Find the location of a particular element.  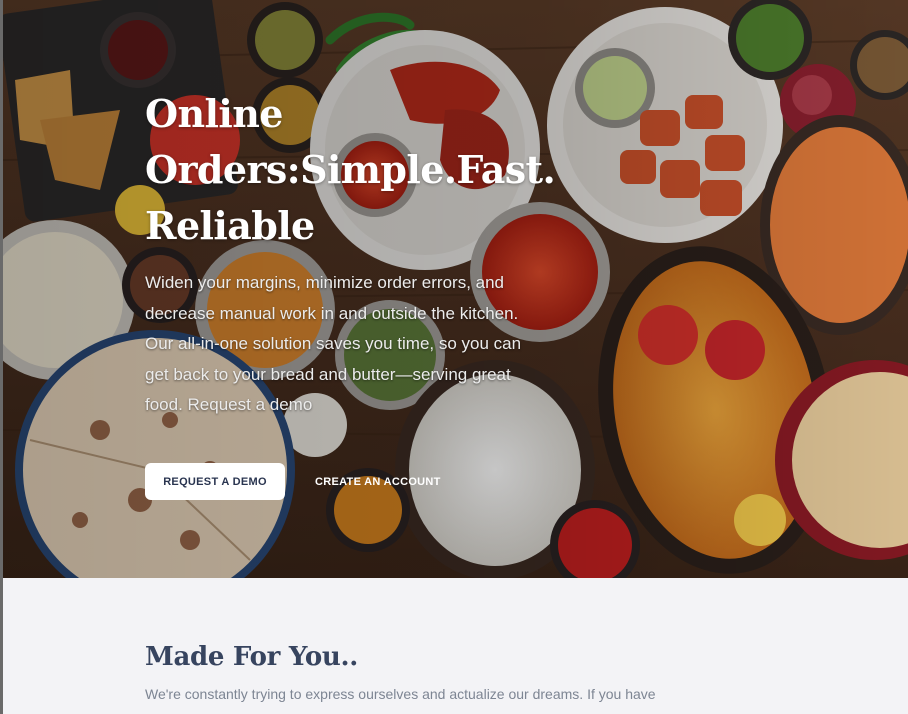

hero-title-line: Online is located at coordinates (214, 113).